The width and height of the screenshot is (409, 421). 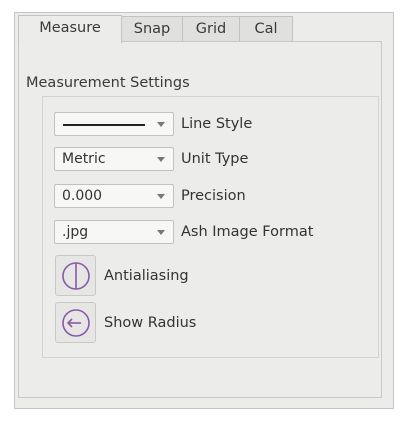 I want to click on image-format-value: .jpg, so click(x=75, y=232).